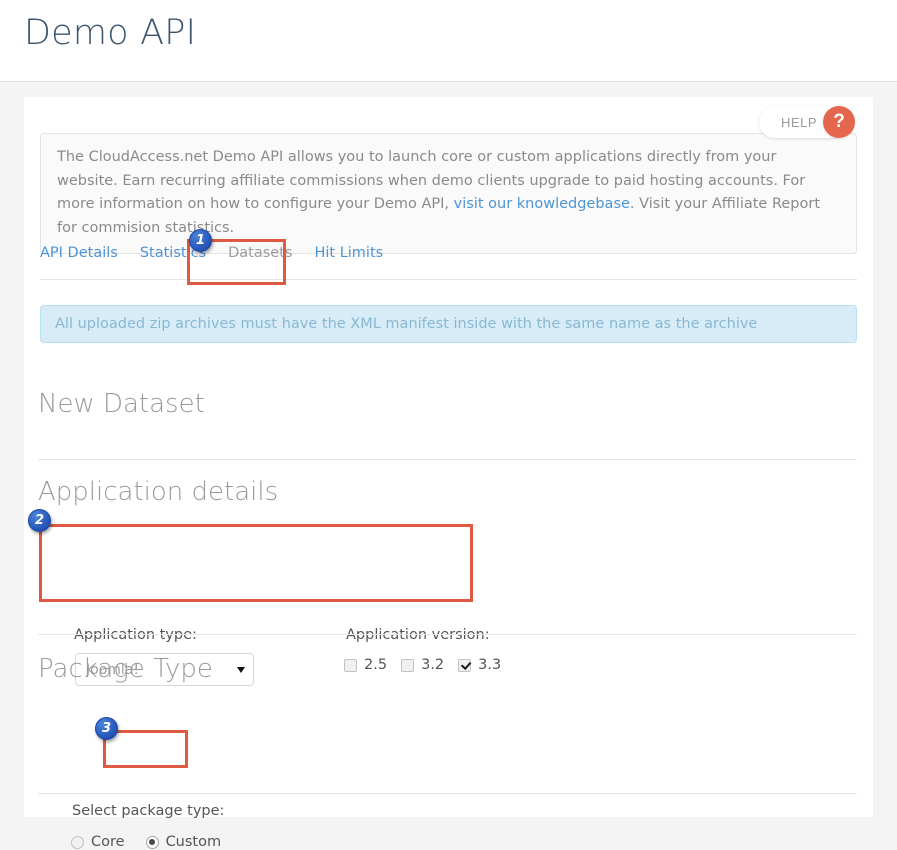 The height and width of the screenshot is (850, 897). I want to click on annotation-badge-1: 1, so click(200, 240).